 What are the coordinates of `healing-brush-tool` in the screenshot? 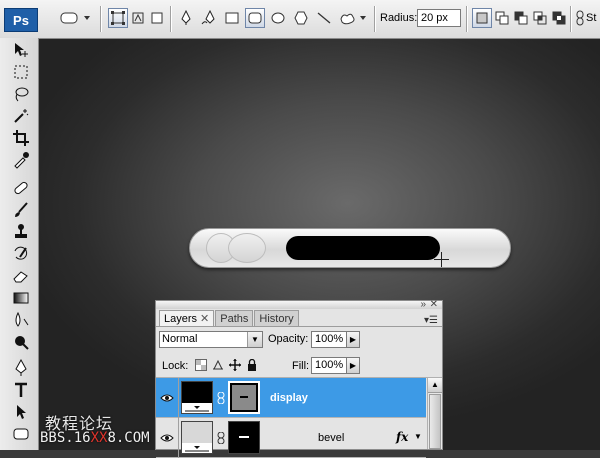 It's located at (21, 188).